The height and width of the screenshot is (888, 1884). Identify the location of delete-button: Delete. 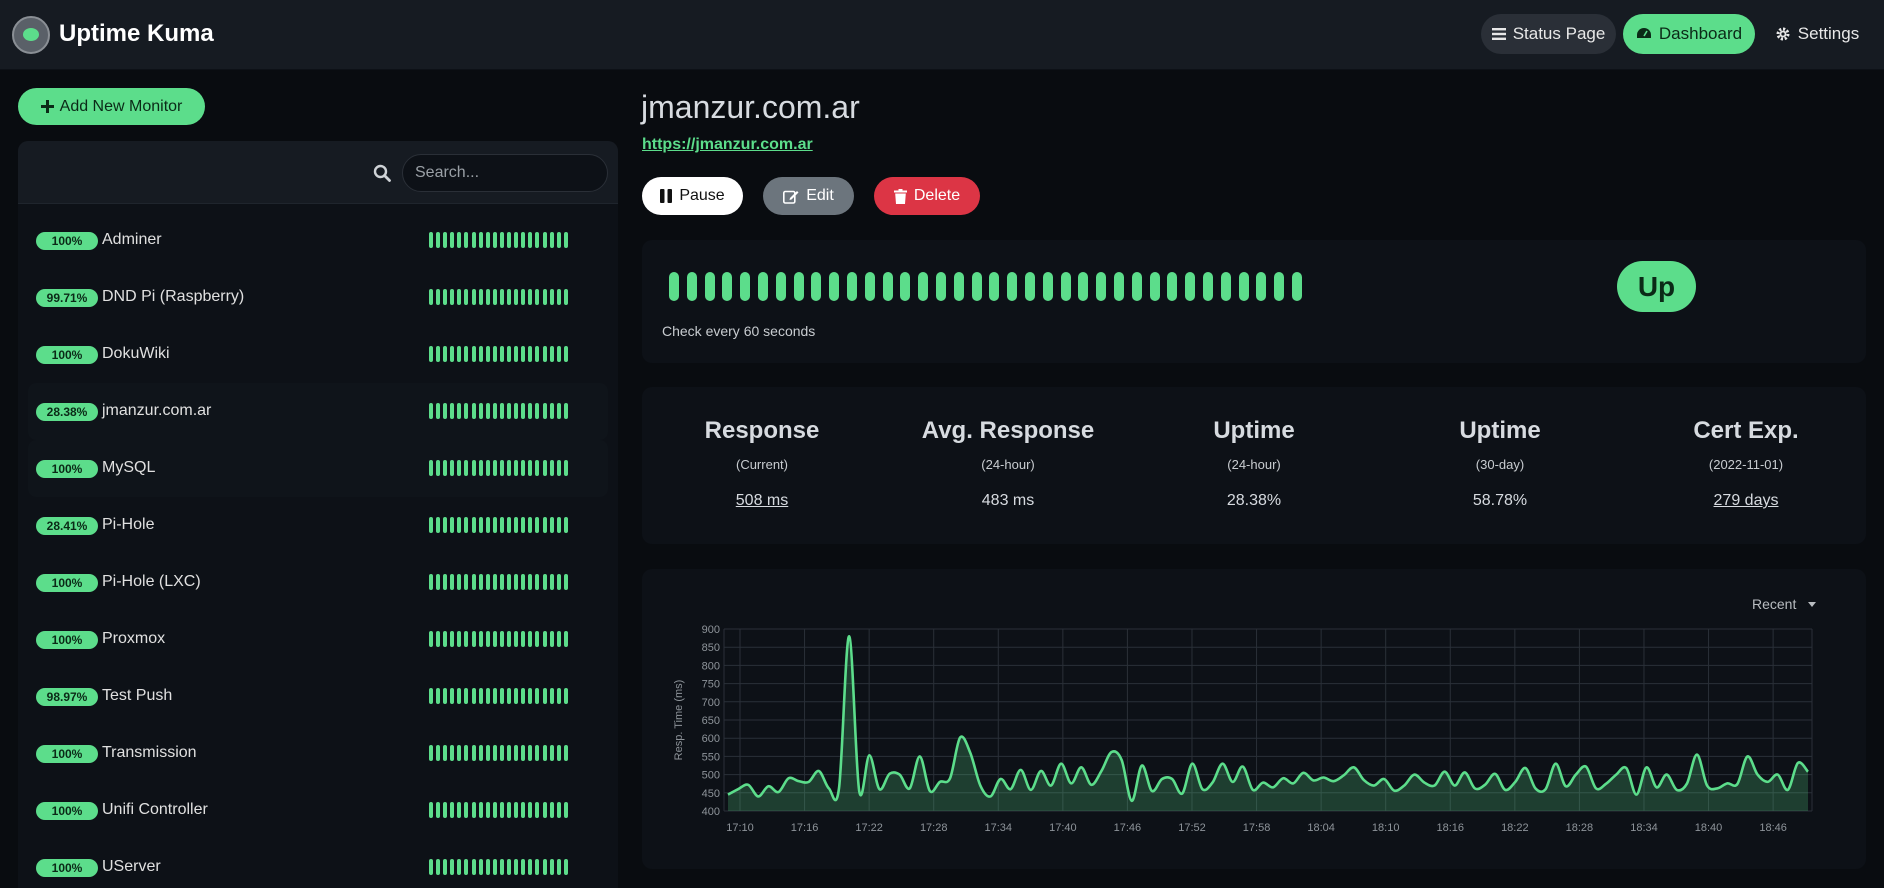
(927, 196).